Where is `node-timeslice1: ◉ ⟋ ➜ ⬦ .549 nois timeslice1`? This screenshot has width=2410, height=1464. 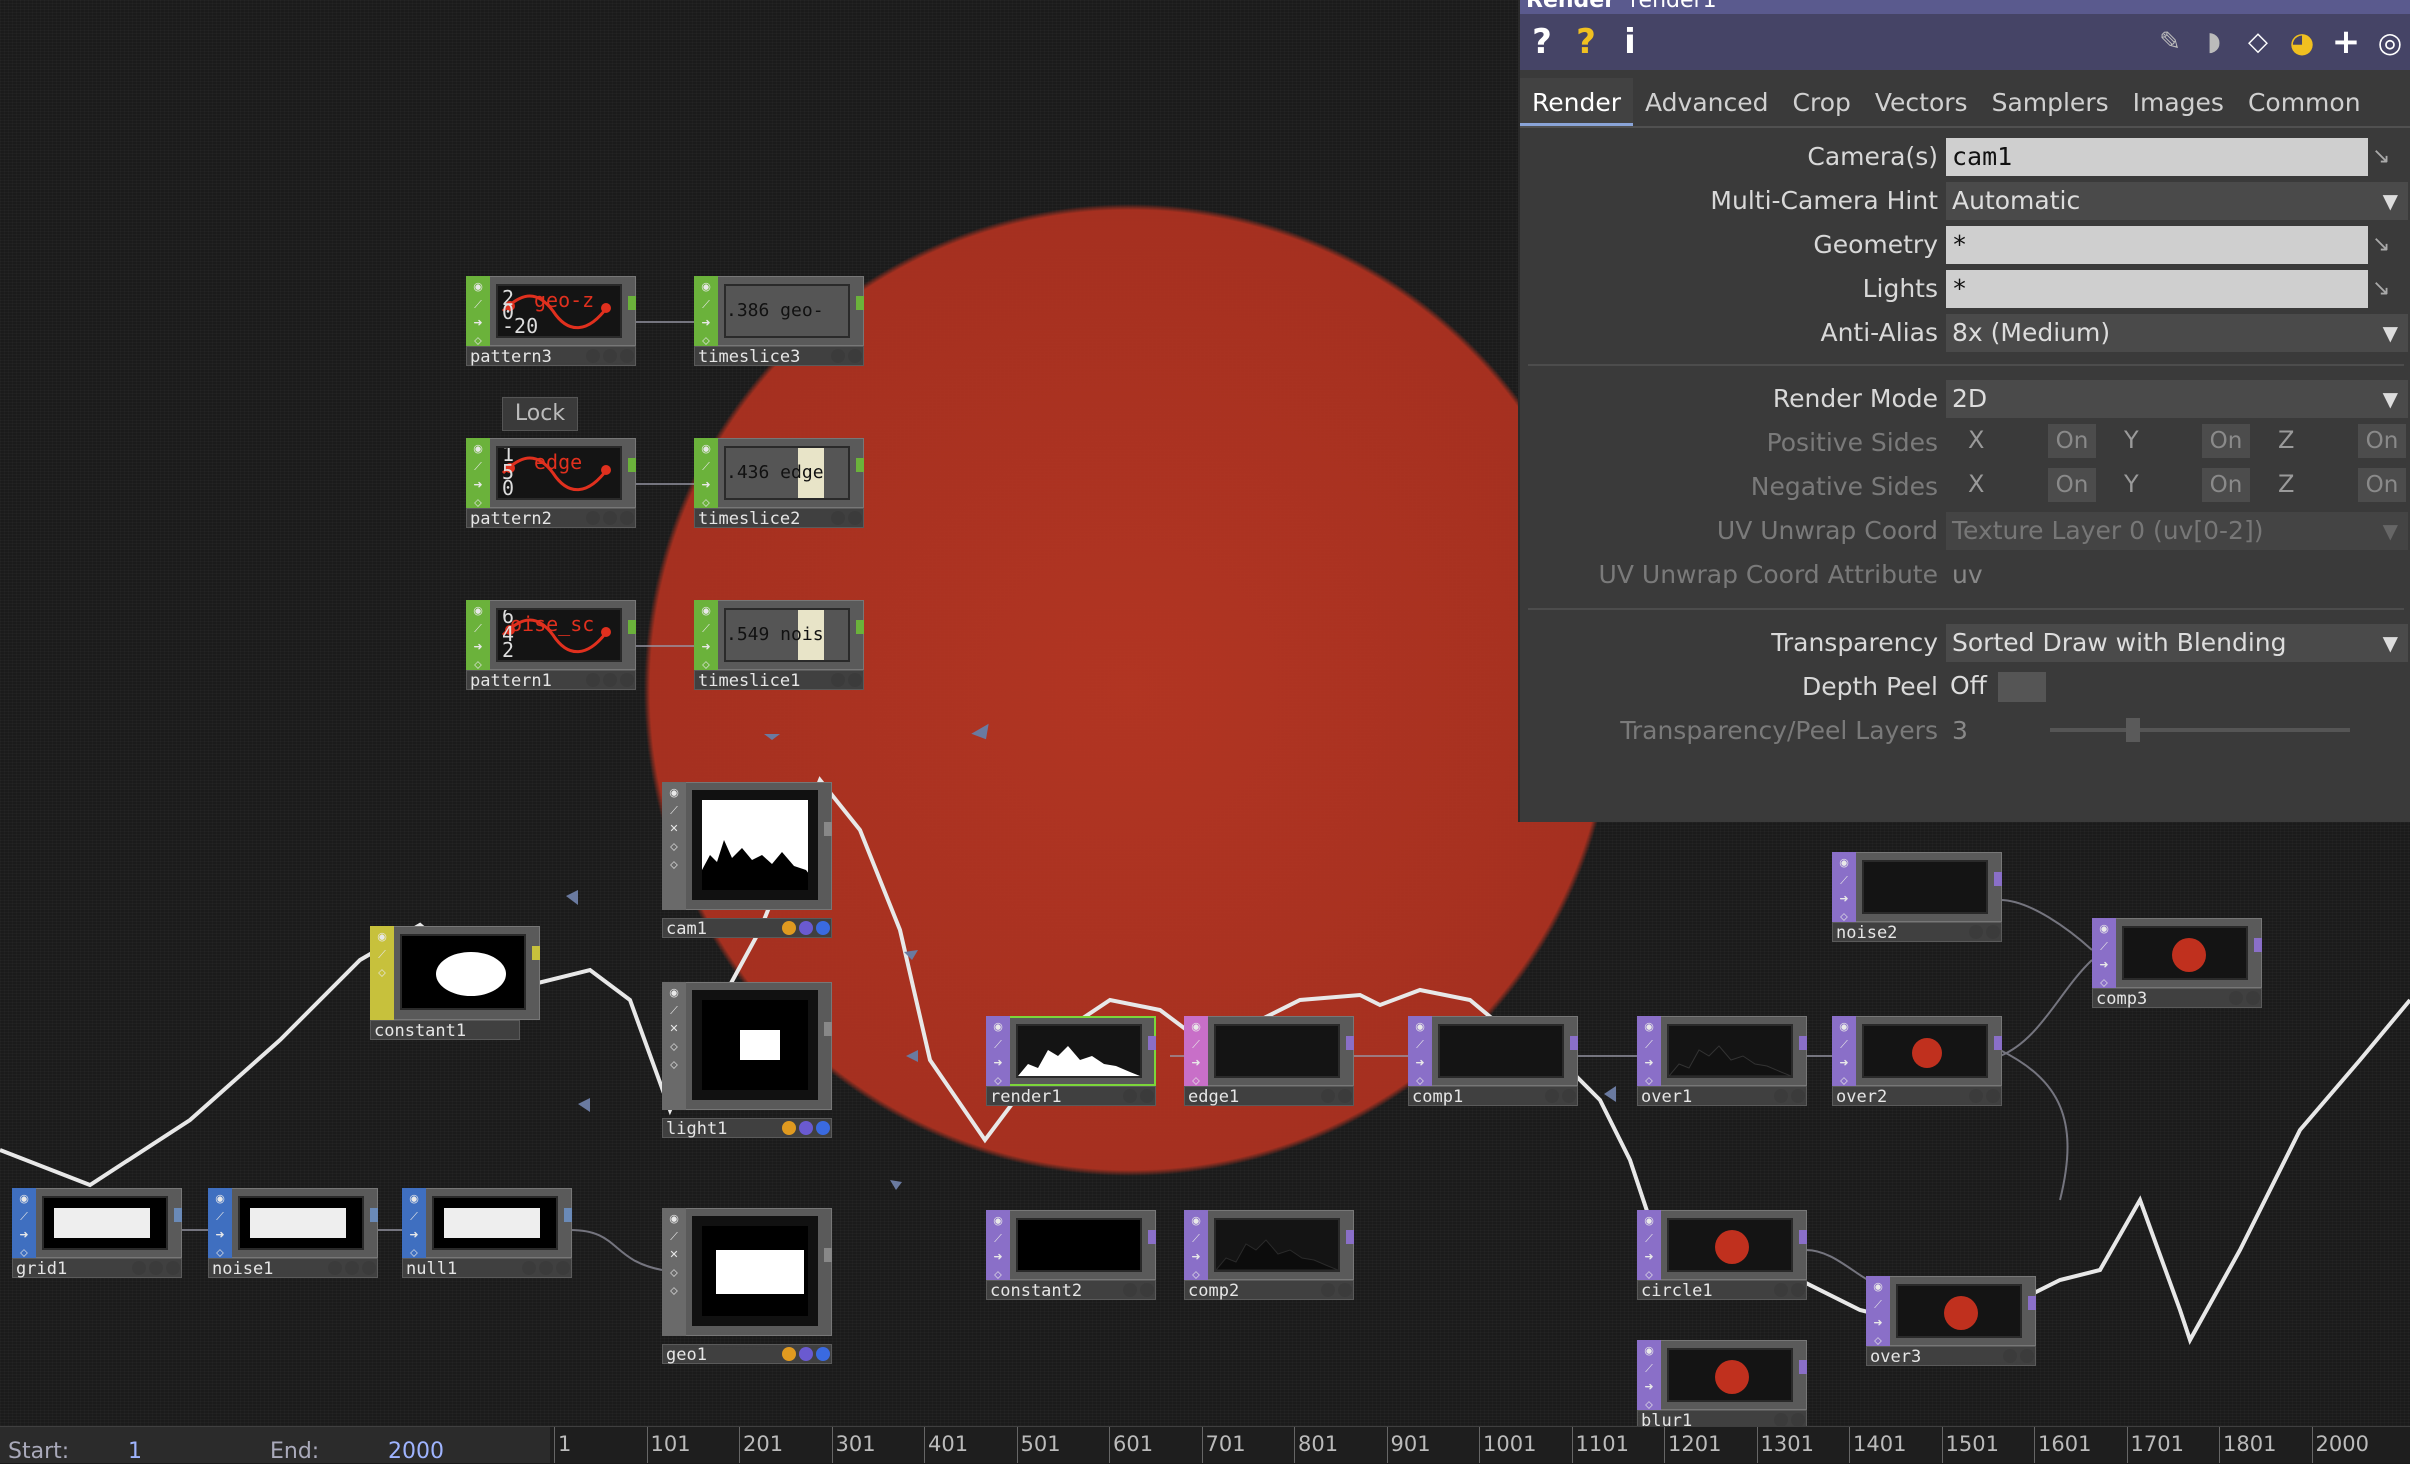
node-timeslice1: ◉ ⟋ ➜ ⬦ .549 nois timeslice1 is located at coordinates (779, 645).